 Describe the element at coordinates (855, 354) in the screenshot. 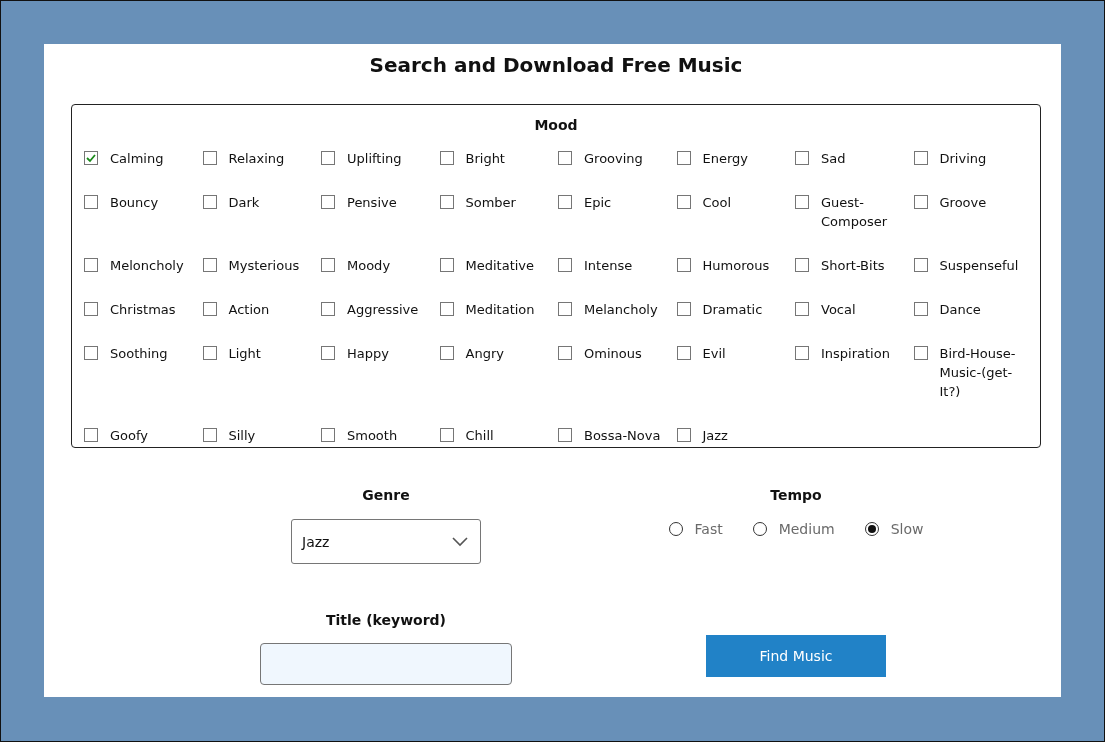

I see `checkbox-label: Inspiration` at that location.